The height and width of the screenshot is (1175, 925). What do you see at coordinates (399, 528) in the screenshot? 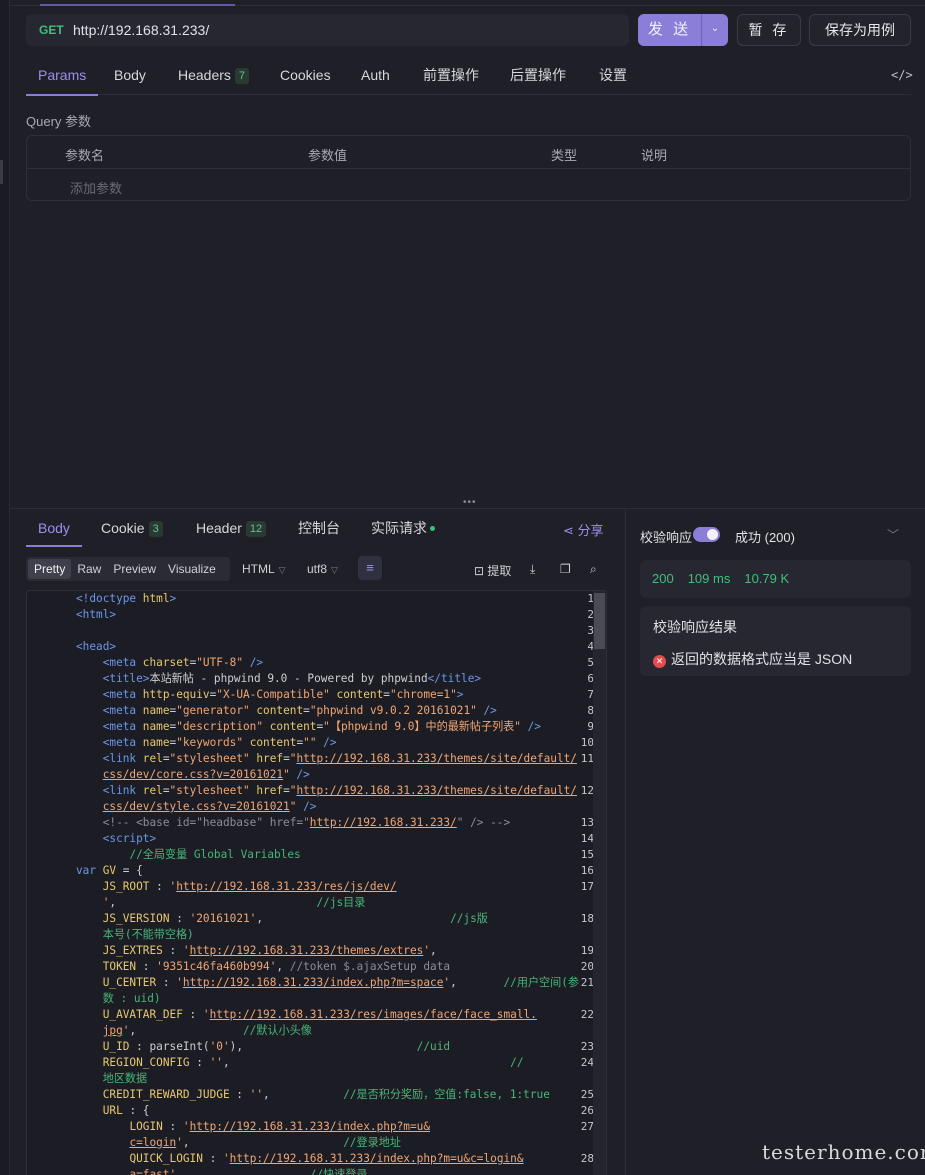
I see `tab-label: 实际请求` at bounding box center [399, 528].